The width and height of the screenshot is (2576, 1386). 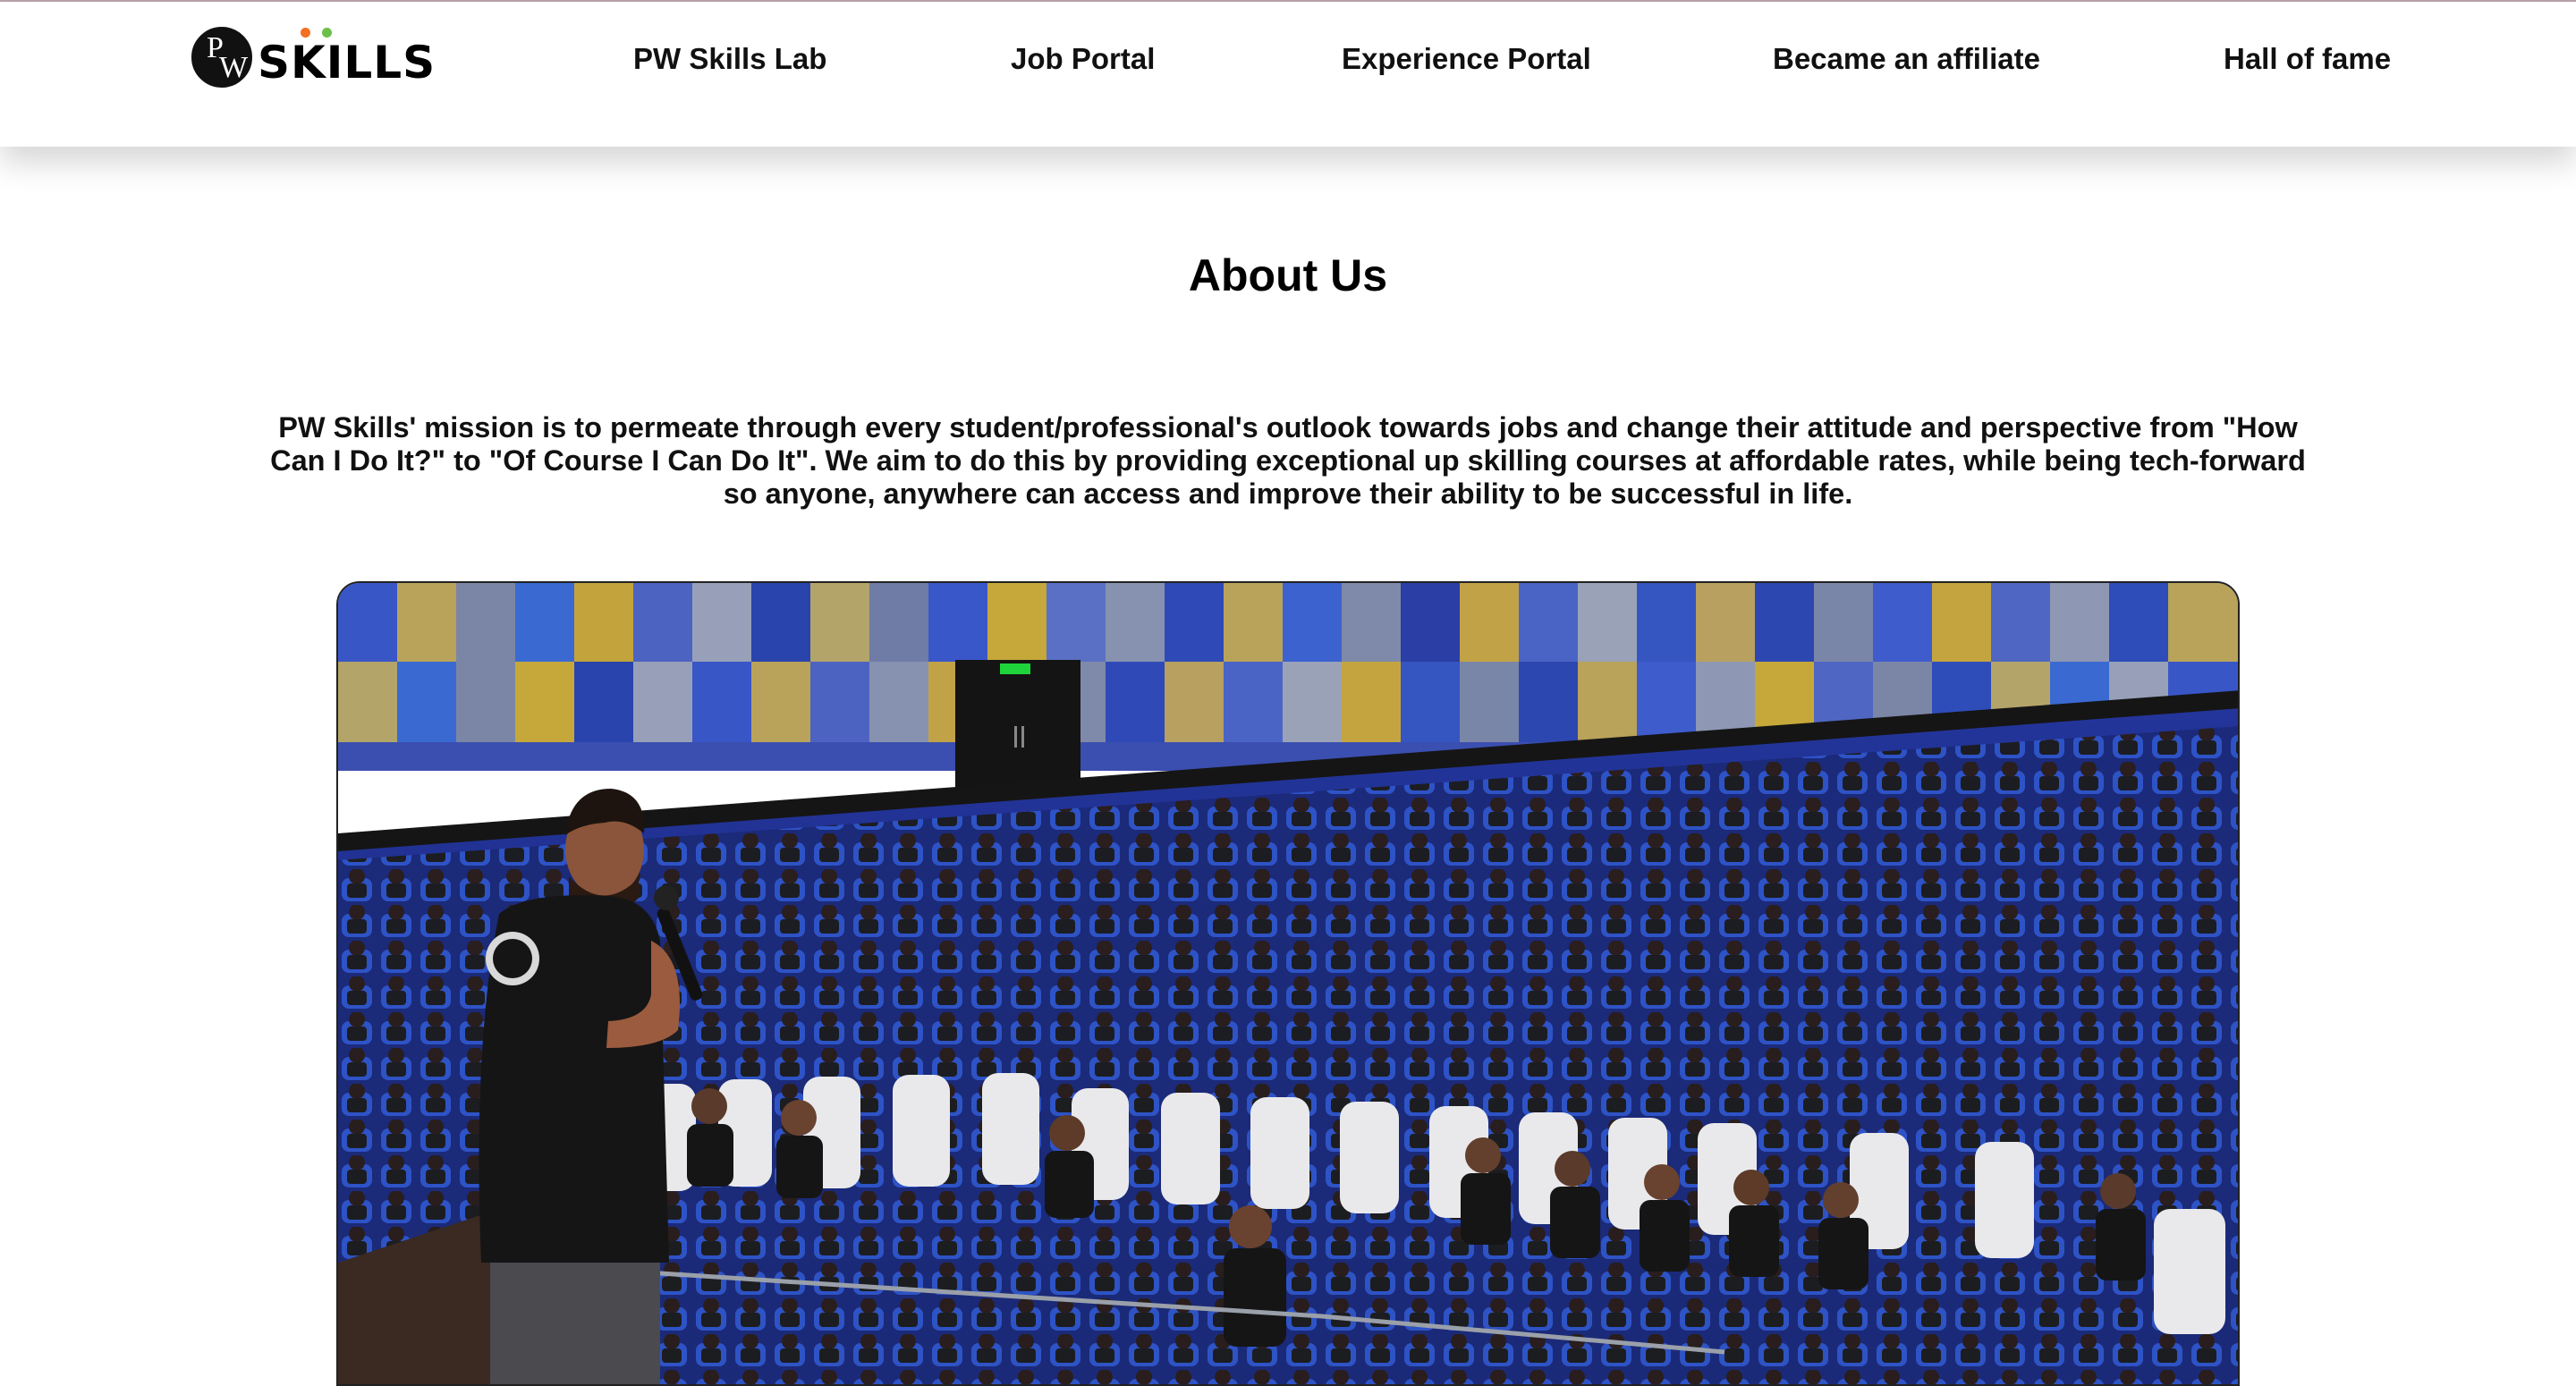 I want to click on nav-link-became-an-affiliate: Became an affiliate, so click(x=1906, y=59).